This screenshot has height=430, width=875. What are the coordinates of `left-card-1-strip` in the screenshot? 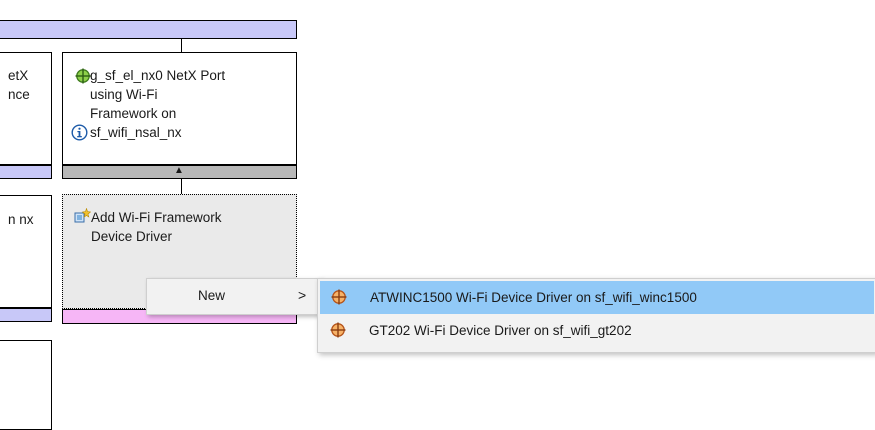 It's located at (26, 172).